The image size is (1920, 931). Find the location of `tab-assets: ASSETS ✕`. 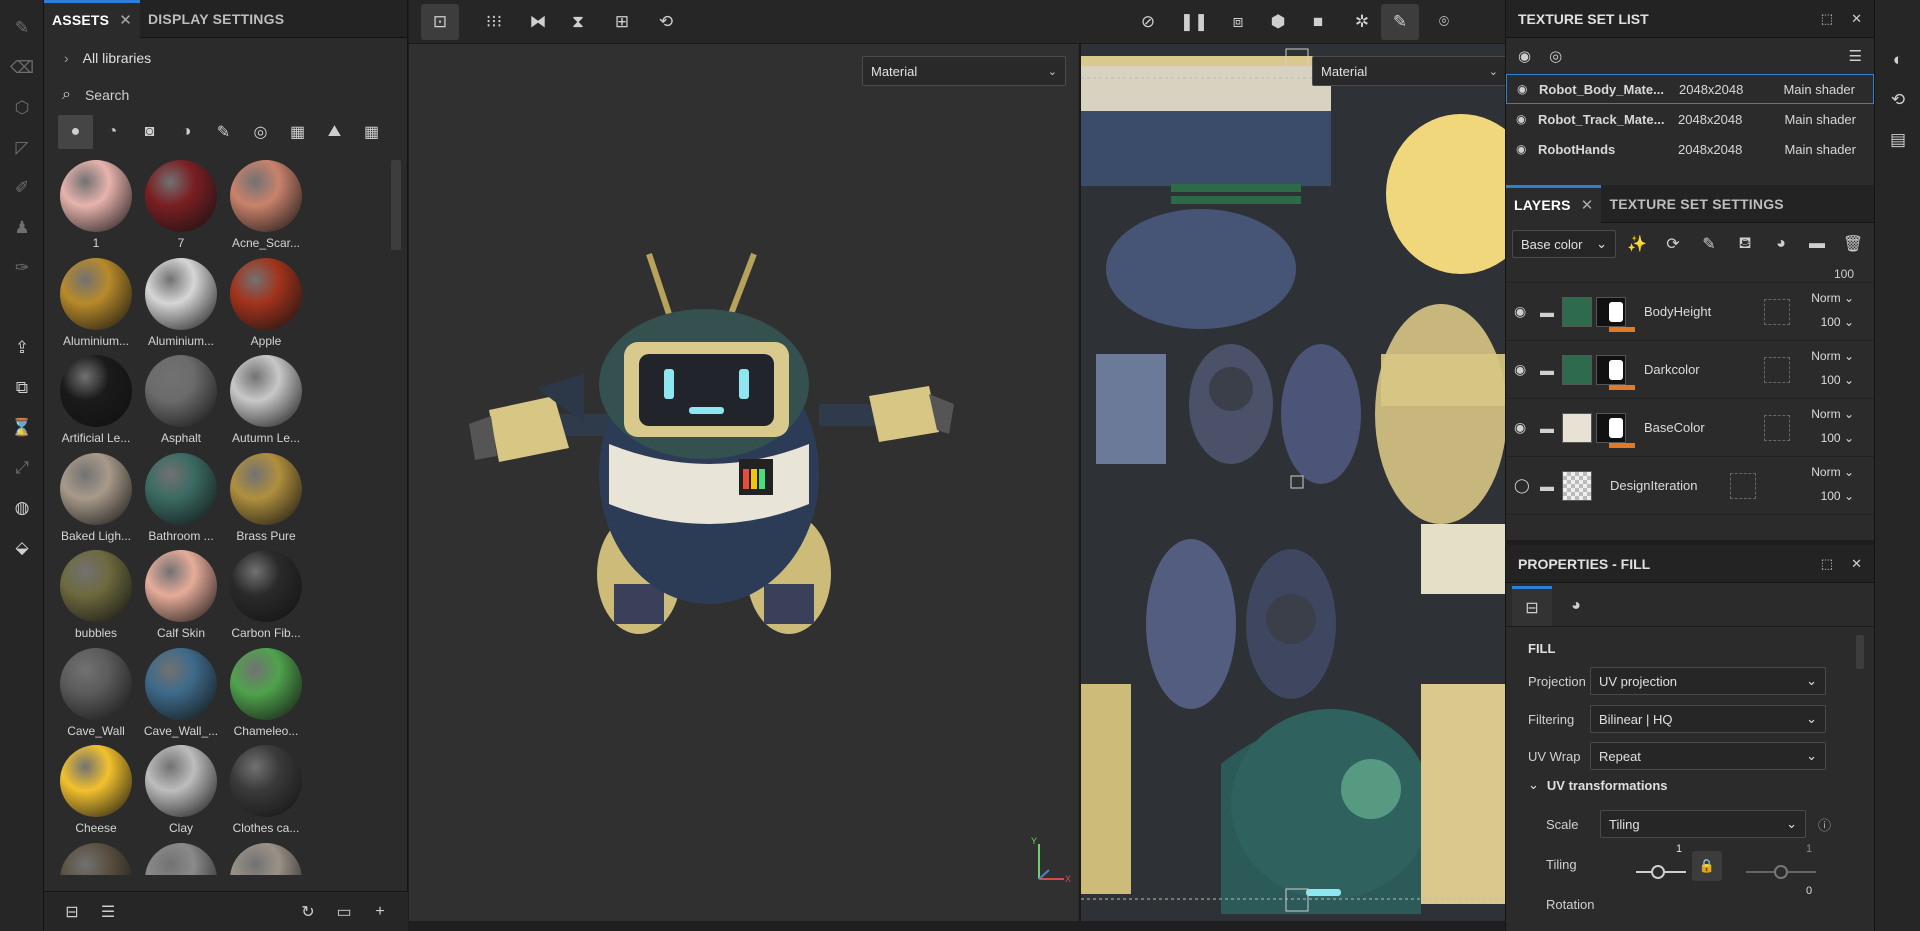

tab-assets: ASSETS ✕ is located at coordinates (92, 19).